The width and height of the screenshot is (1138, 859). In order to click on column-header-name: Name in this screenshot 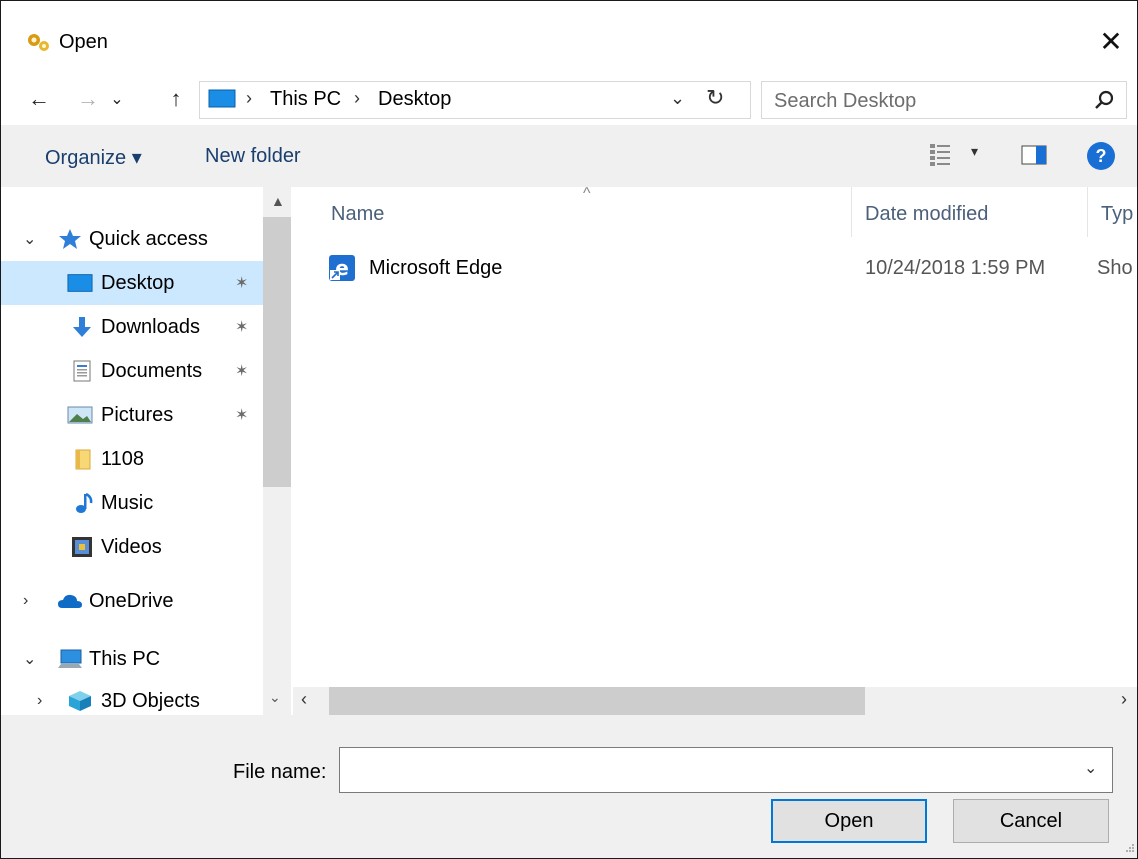, I will do `click(357, 214)`.